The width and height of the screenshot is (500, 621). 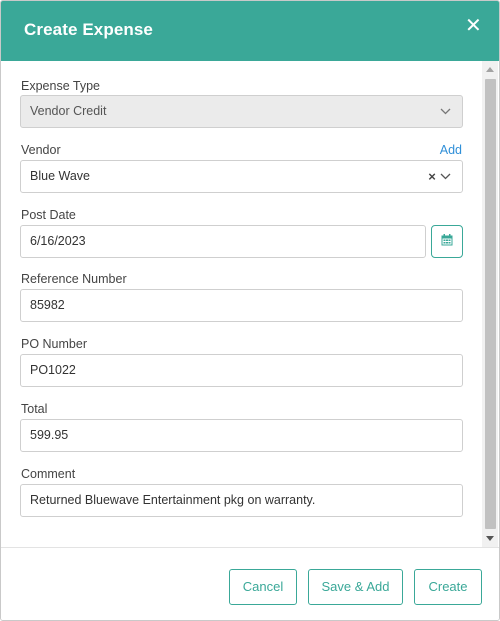 What do you see at coordinates (54, 344) in the screenshot?
I see `po-number-label: PO Number` at bounding box center [54, 344].